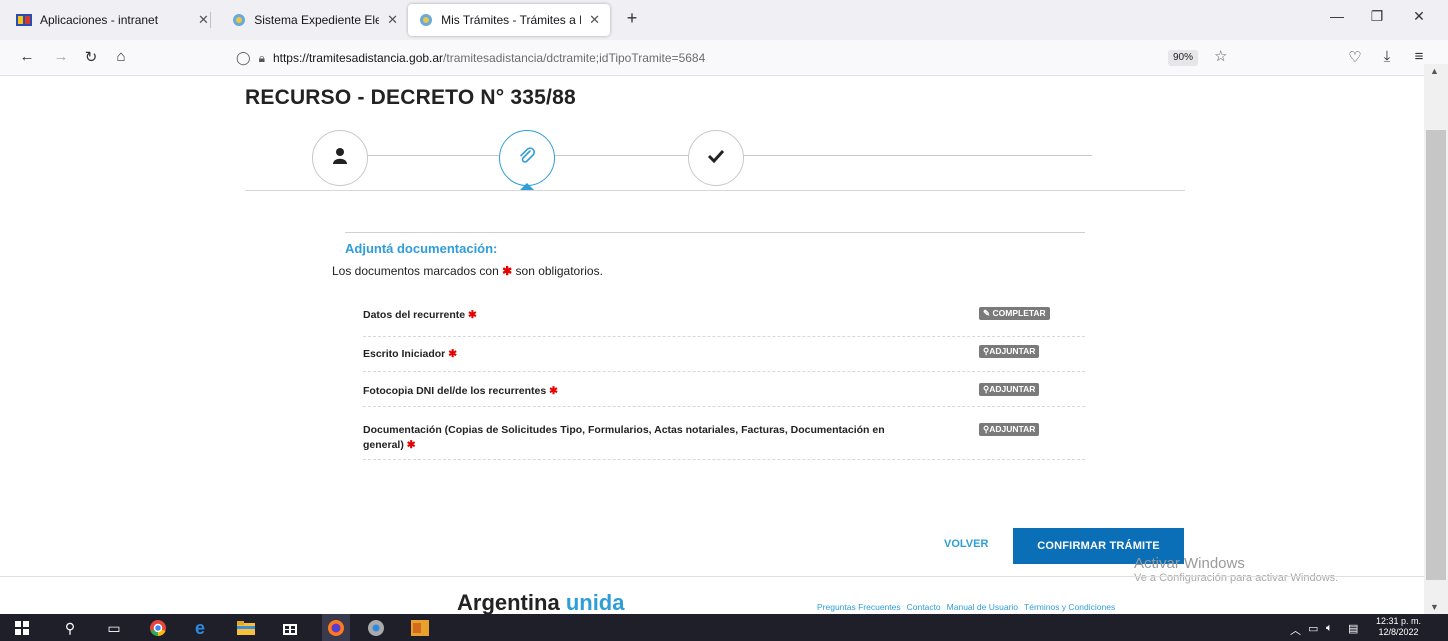 The width and height of the screenshot is (1448, 641). I want to click on steps-divider, so click(715, 190).